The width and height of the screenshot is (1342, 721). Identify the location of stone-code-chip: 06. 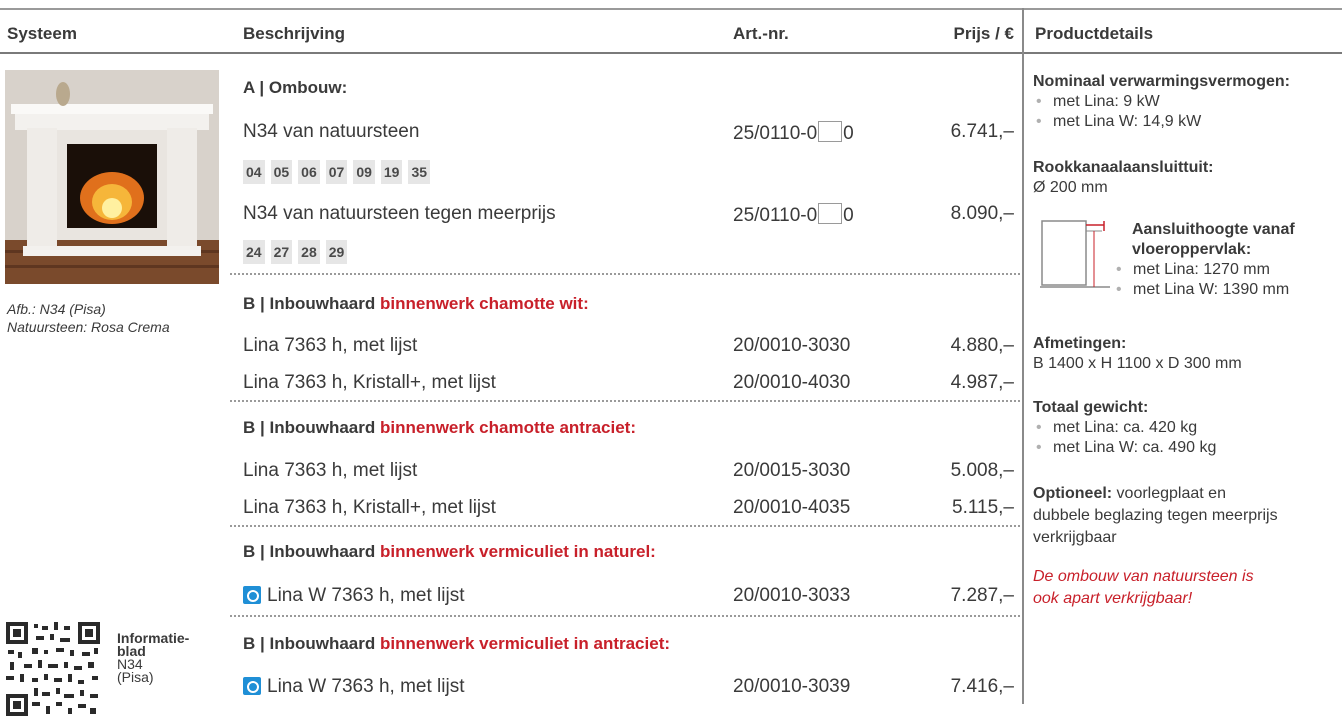
(309, 172).